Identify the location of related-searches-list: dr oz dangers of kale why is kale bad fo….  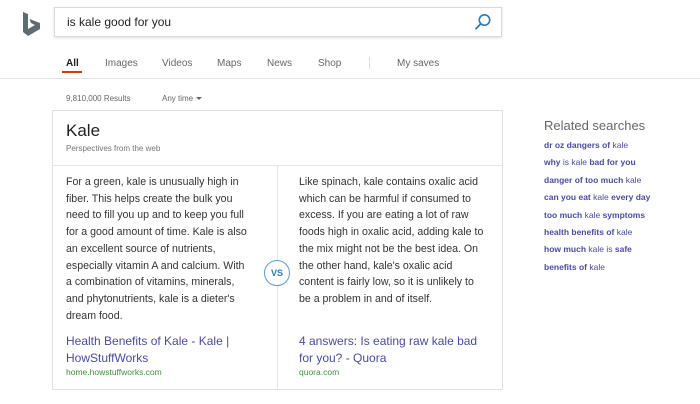
(597, 208).